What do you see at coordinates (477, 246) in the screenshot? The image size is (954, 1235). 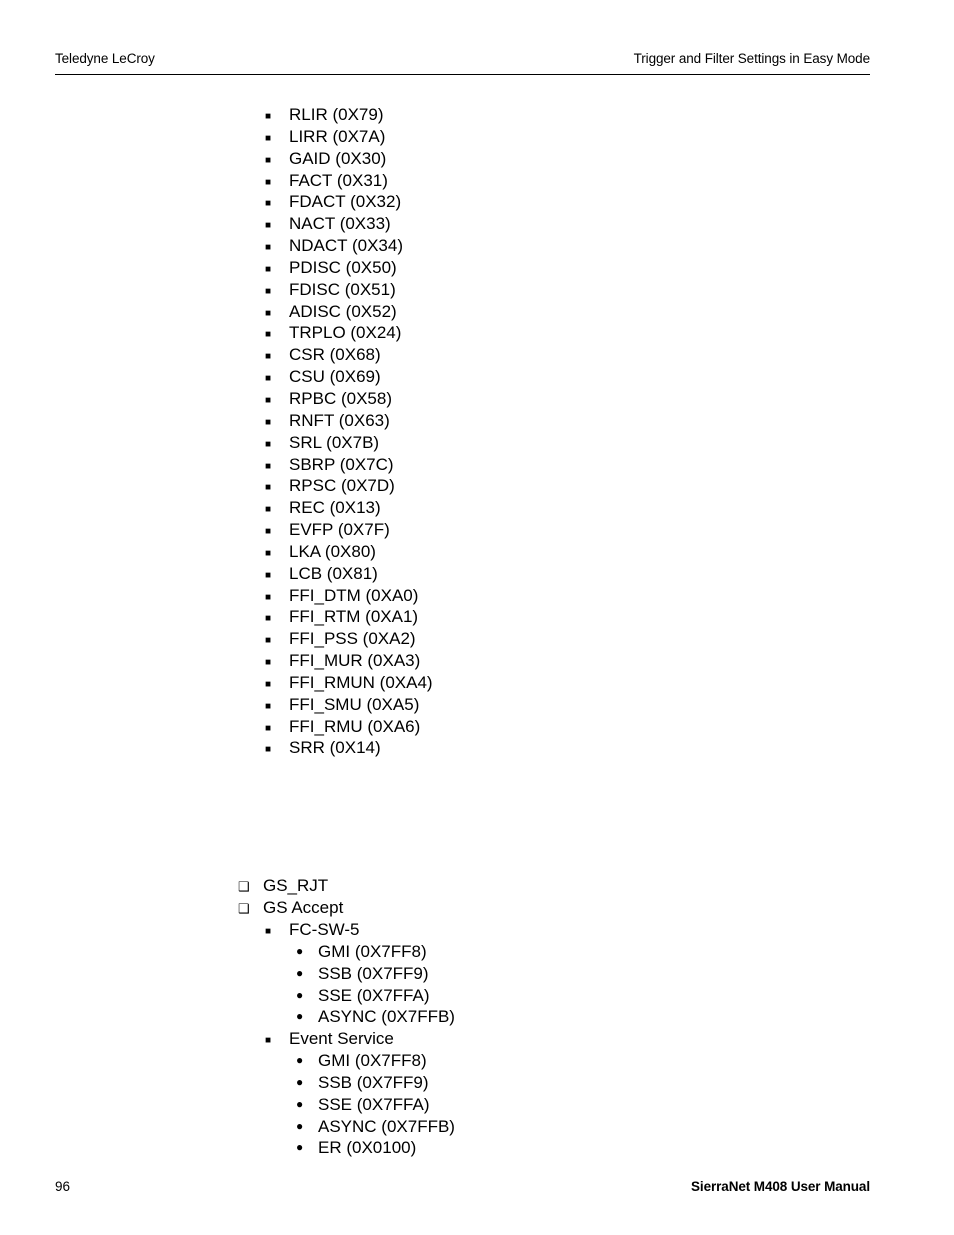 I see `list-item: ■ NDACT (0X34)` at bounding box center [477, 246].